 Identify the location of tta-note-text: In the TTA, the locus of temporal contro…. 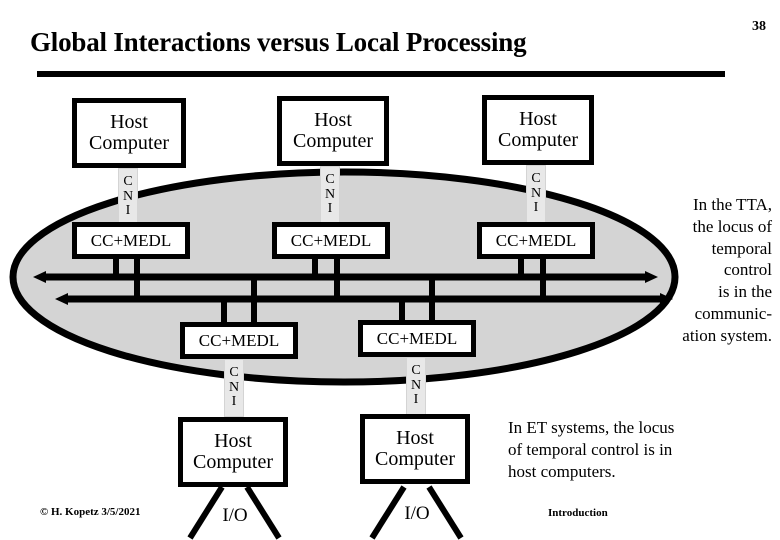
(686, 270).